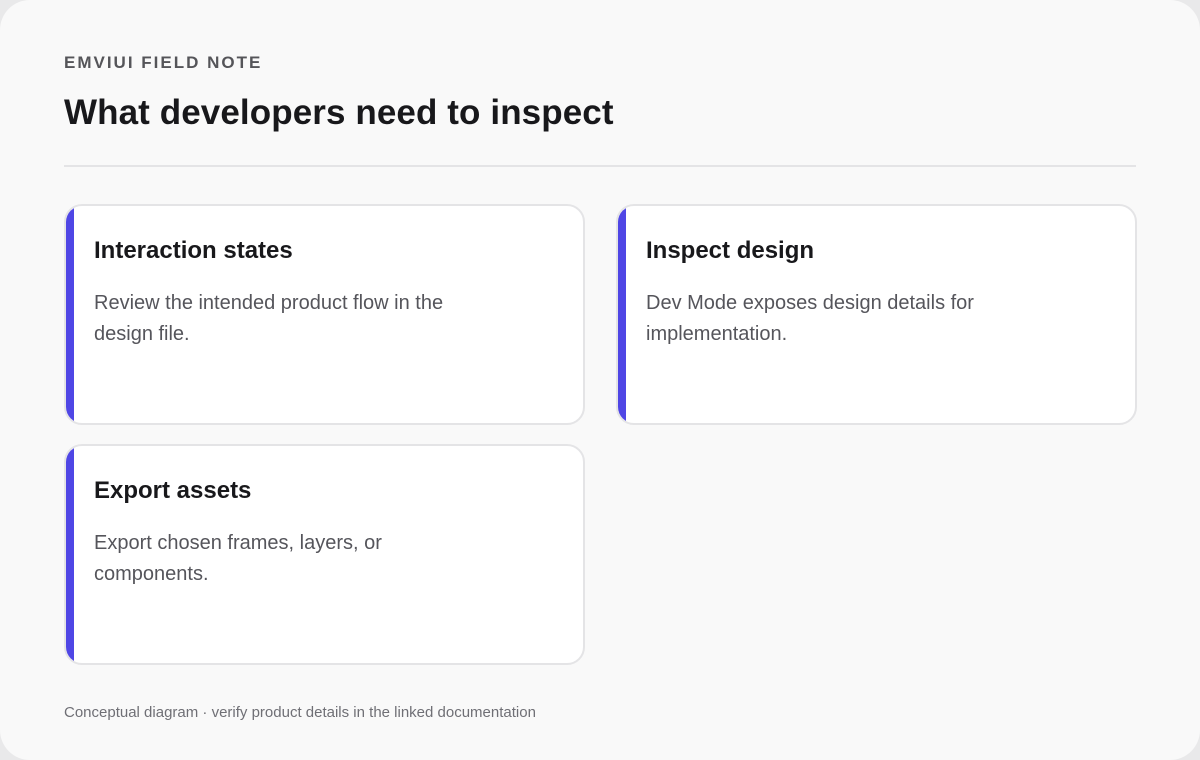  I want to click on card-title: Export assets, so click(173, 490).